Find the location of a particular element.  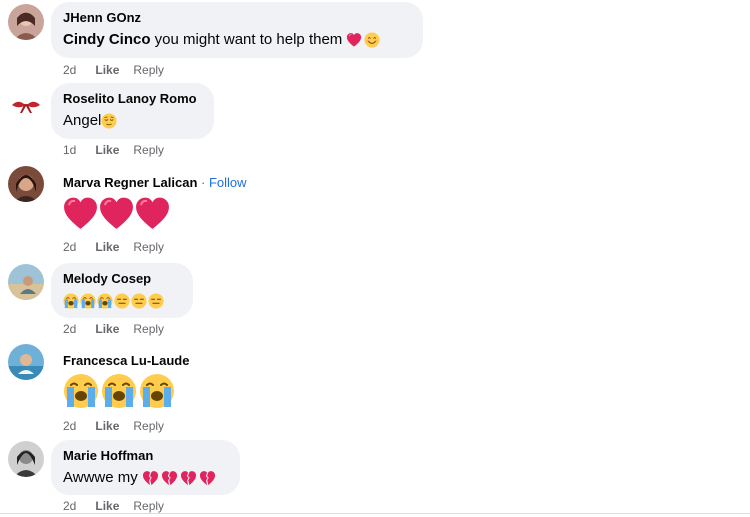

comment-content: Marva Regner Lalican · Follow is located at coordinates (155, 204).